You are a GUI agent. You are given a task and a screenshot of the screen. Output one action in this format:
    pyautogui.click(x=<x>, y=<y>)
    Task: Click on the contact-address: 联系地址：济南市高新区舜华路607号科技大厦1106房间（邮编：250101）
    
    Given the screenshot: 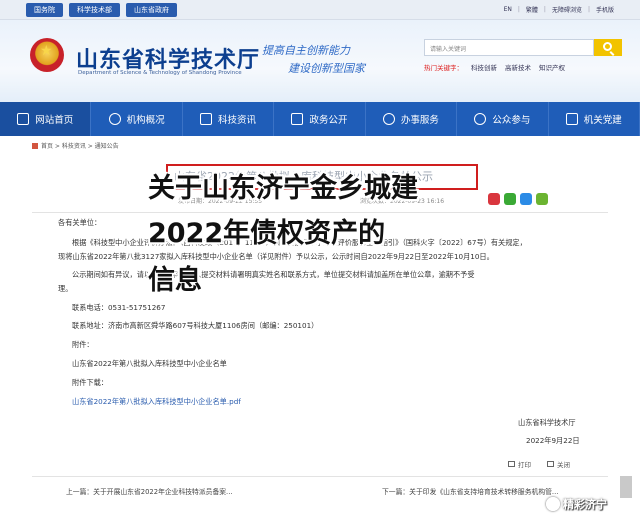 What is the action you would take?
    pyautogui.click(x=195, y=325)
    